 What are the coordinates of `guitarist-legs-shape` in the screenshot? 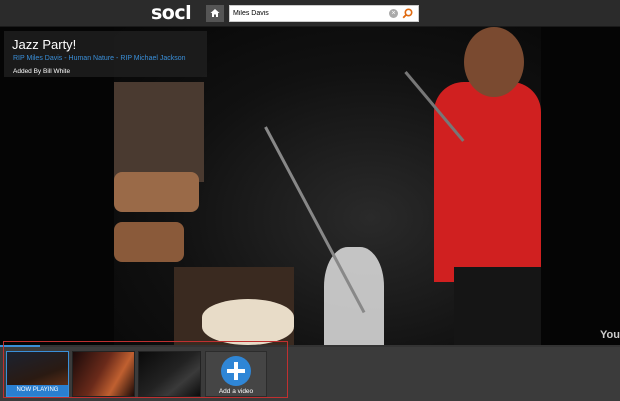 It's located at (497, 306).